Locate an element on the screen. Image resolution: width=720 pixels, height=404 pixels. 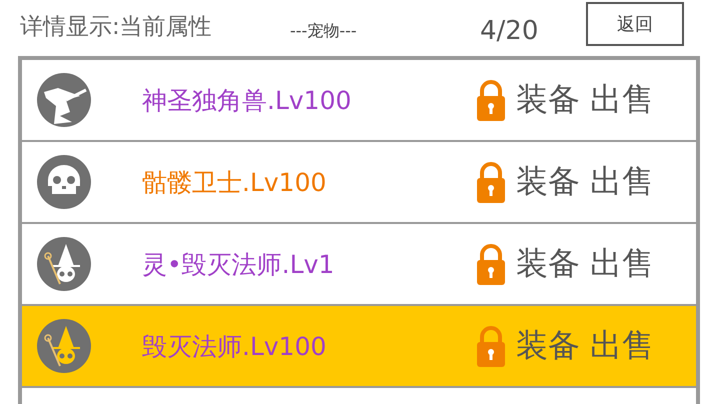
pet-name: 骷髅卫士.Lv100 is located at coordinates (235, 182).